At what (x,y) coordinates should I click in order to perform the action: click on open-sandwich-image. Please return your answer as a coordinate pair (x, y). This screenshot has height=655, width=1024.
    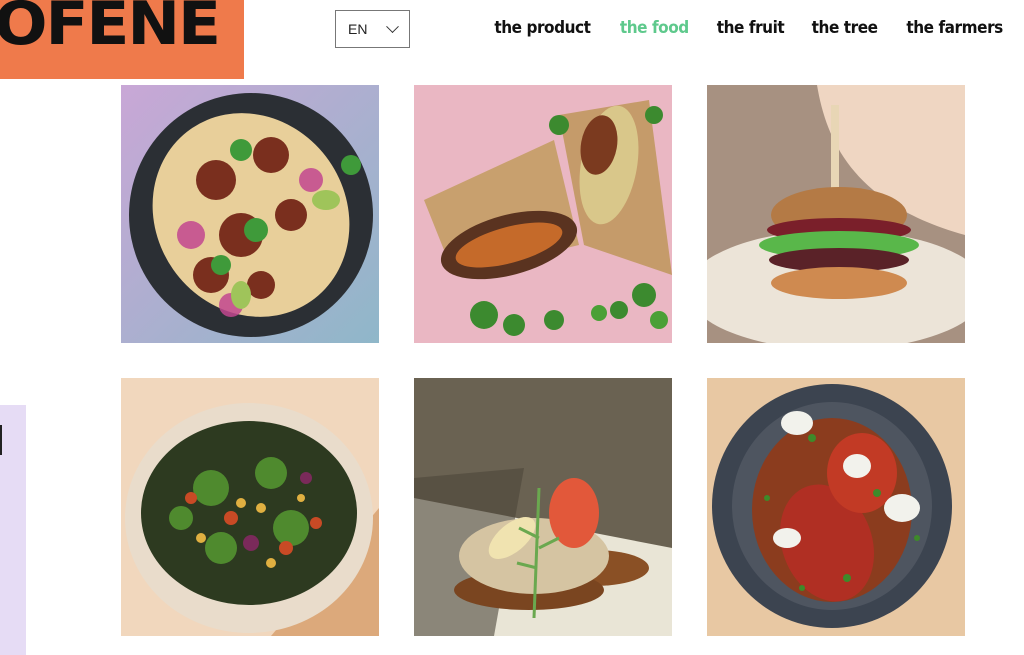
    Looking at the image, I should click on (543, 507).